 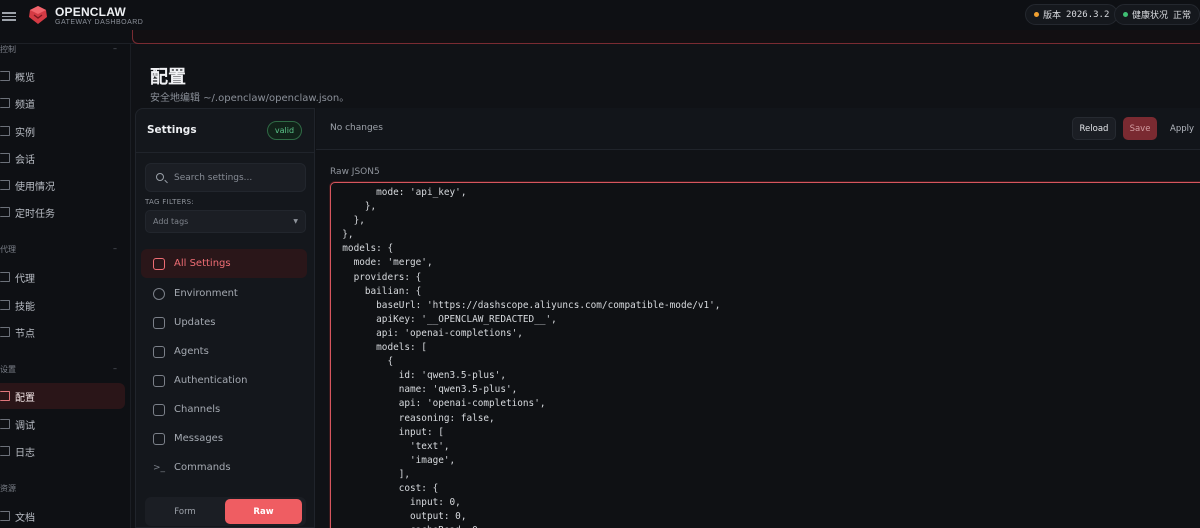 What do you see at coordinates (25, 518) in the screenshot?
I see `sidebar-item-label: 文档` at bounding box center [25, 518].